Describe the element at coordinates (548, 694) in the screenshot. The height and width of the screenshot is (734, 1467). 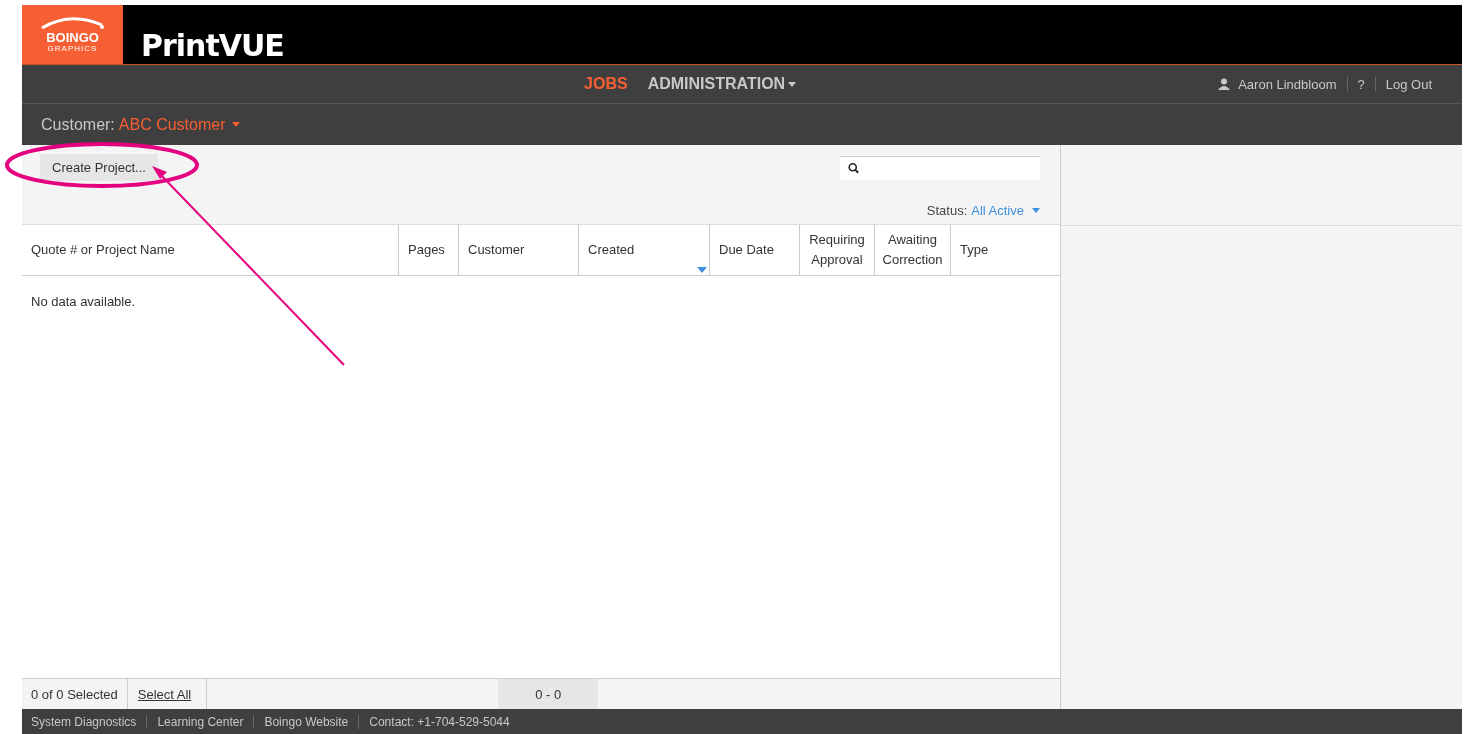
I see `page-range: 0 - 0` at that location.